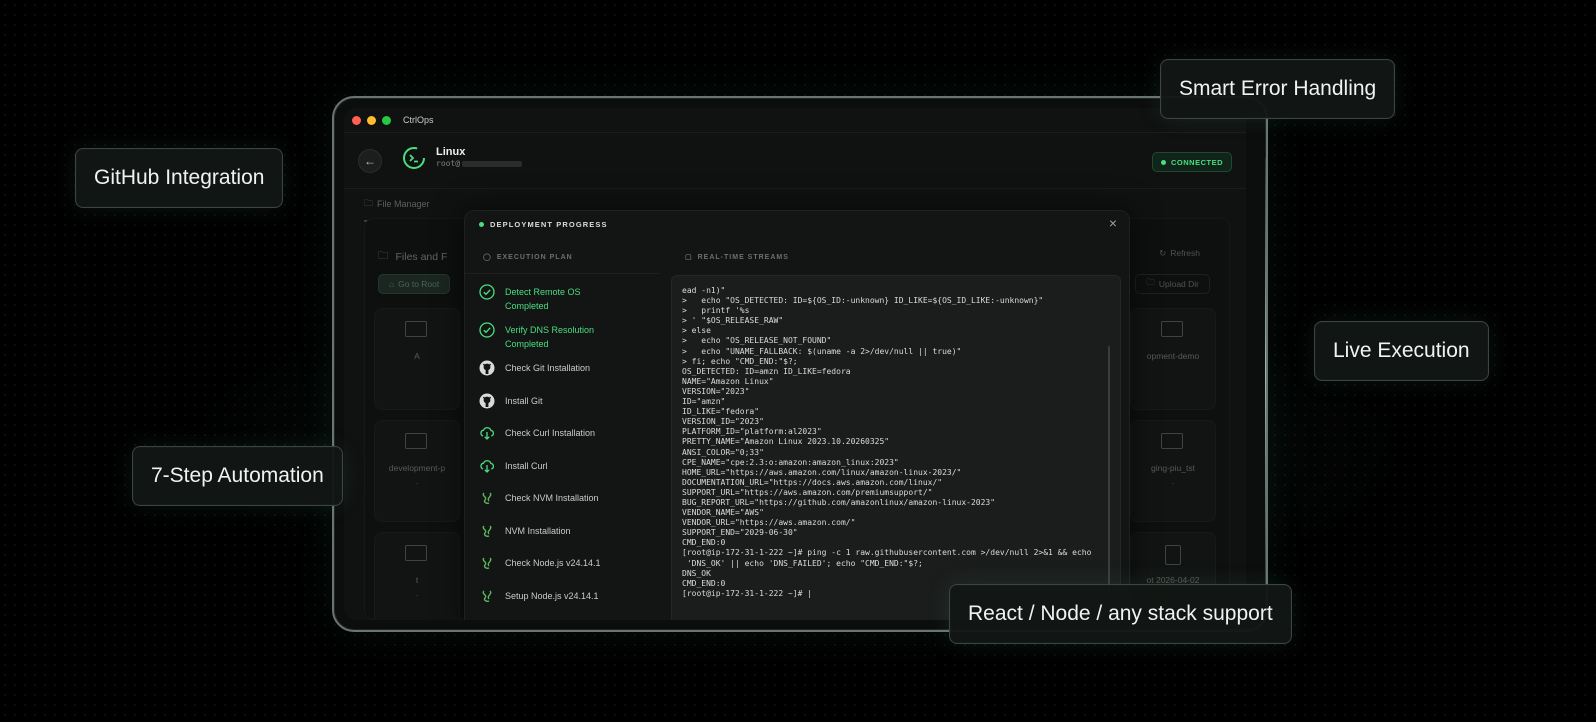  What do you see at coordinates (179, 178) in the screenshot?
I see `callout-github-integration: GitHub Integration` at bounding box center [179, 178].